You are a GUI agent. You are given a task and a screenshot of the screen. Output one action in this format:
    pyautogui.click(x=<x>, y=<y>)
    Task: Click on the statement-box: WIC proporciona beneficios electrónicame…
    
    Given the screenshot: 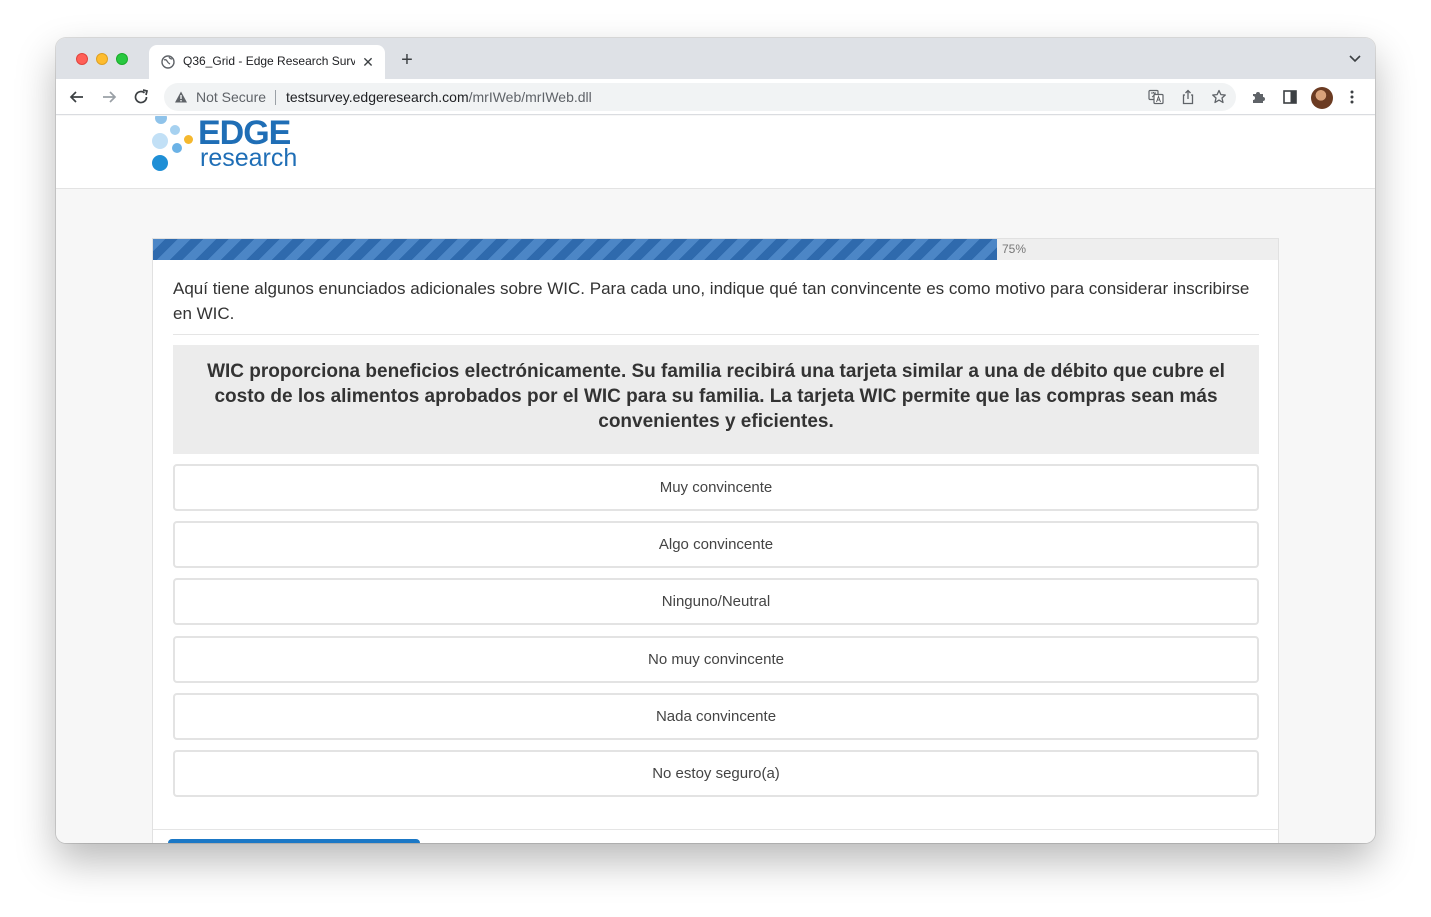 What is the action you would take?
    pyautogui.click(x=716, y=399)
    